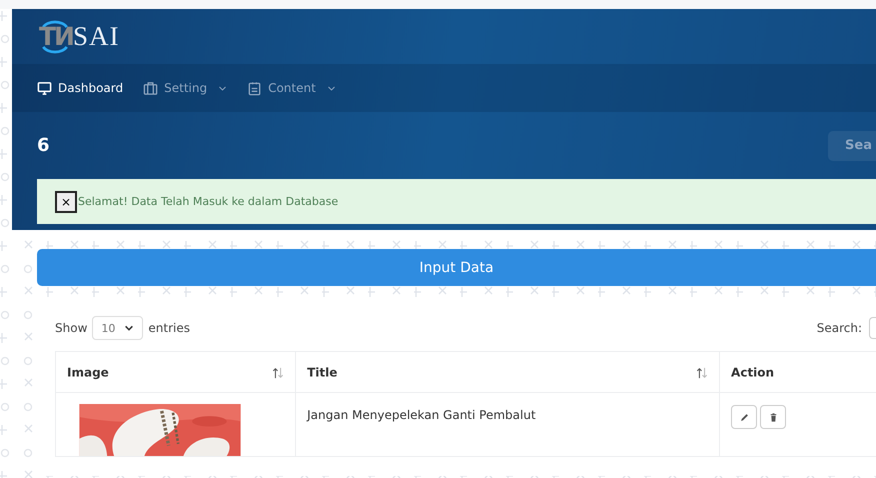 The width and height of the screenshot is (876, 478). Describe the element at coordinates (798, 372) in the screenshot. I see `column-header: Action` at that location.